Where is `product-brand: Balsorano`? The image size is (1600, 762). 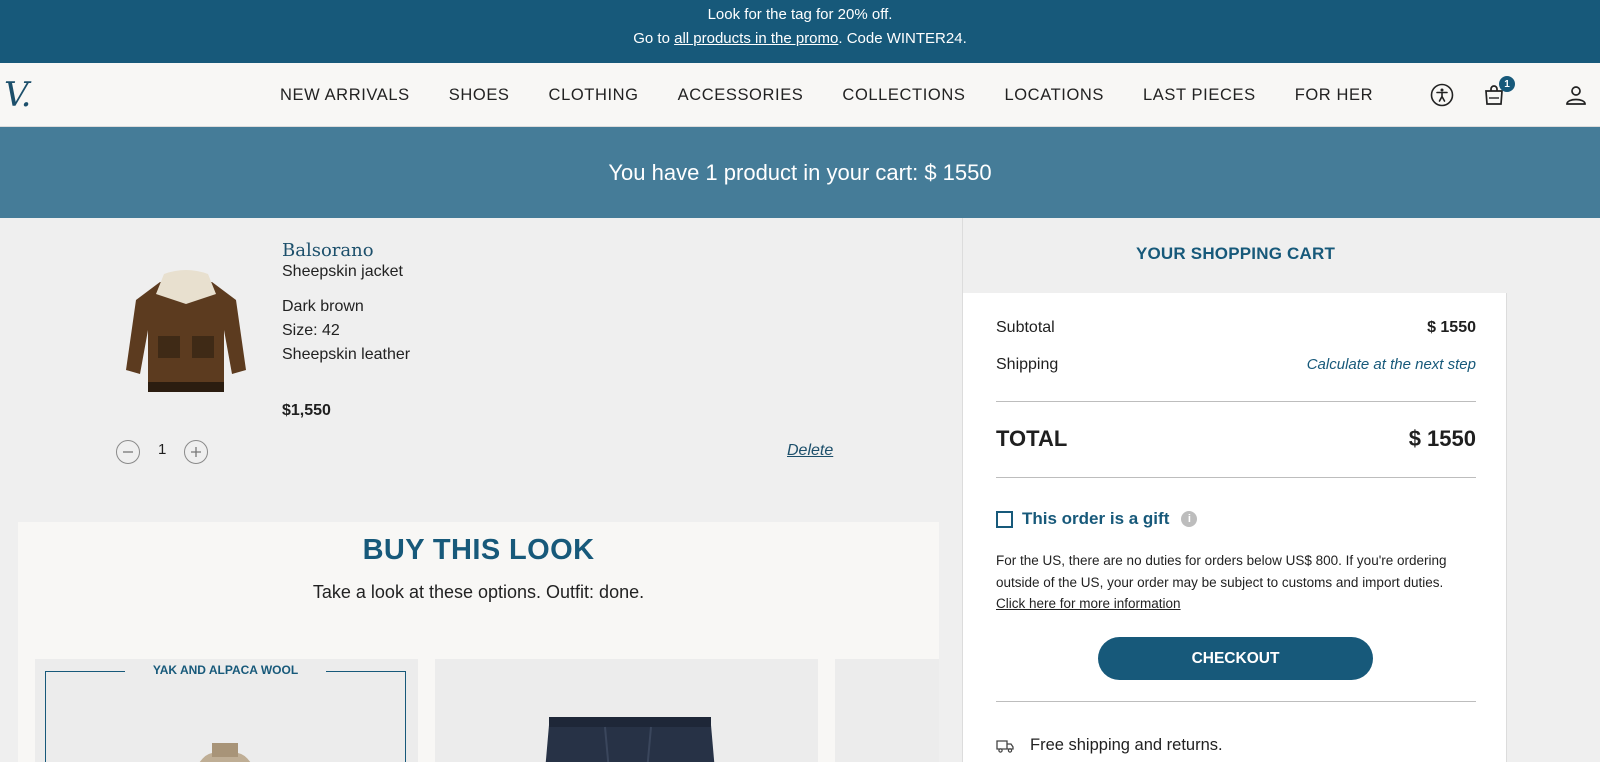 product-brand: Balsorano is located at coordinates (328, 250).